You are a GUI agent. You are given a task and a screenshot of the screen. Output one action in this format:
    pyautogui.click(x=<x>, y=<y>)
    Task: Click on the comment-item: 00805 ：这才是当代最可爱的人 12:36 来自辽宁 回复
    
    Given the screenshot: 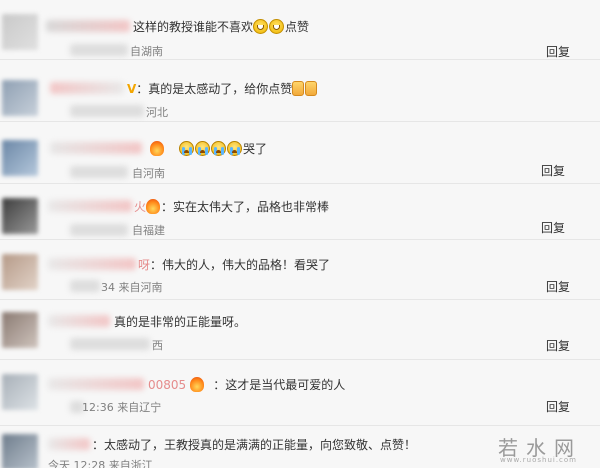 What is the action you would take?
    pyautogui.click(x=300, y=393)
    